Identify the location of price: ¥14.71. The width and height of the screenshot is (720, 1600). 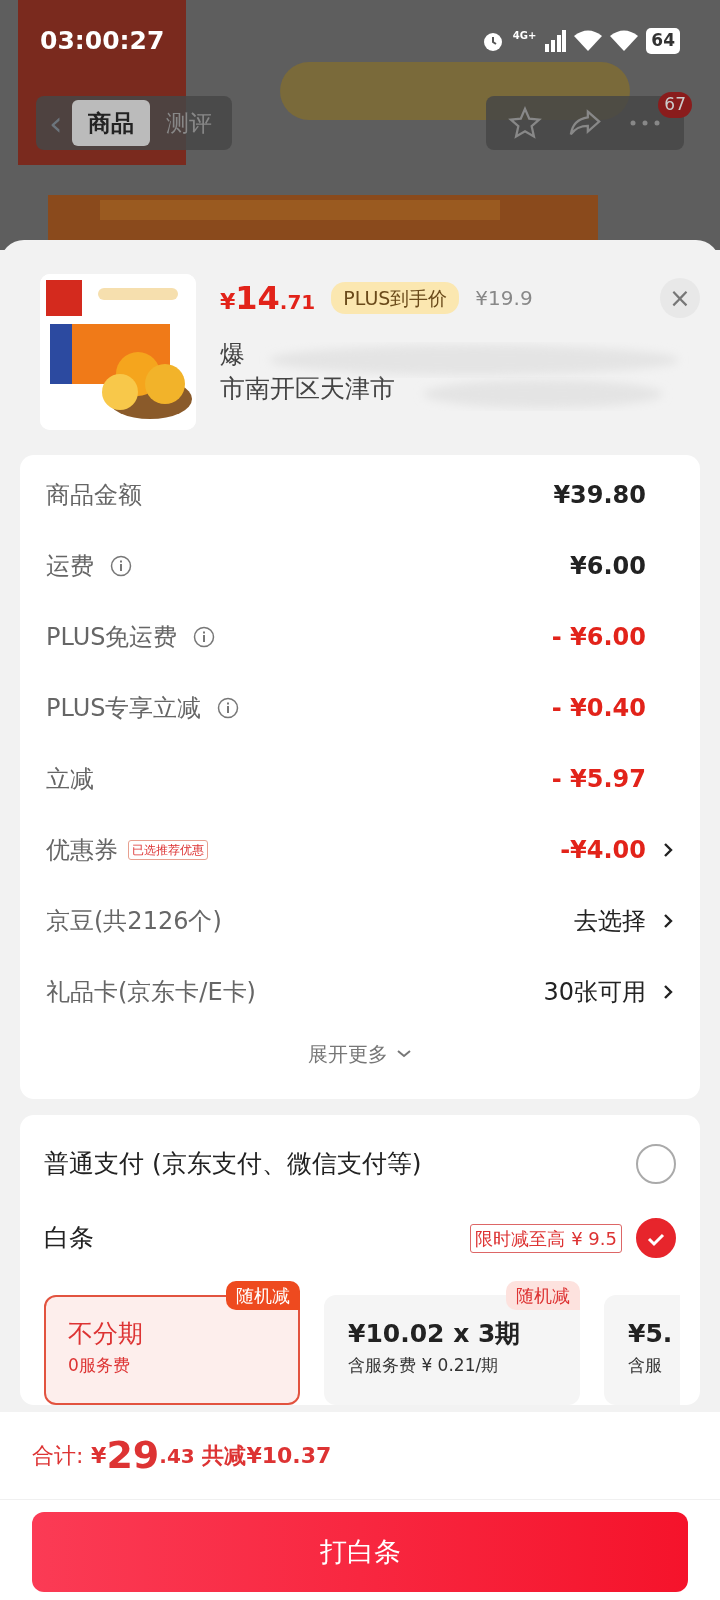
(268, 298).